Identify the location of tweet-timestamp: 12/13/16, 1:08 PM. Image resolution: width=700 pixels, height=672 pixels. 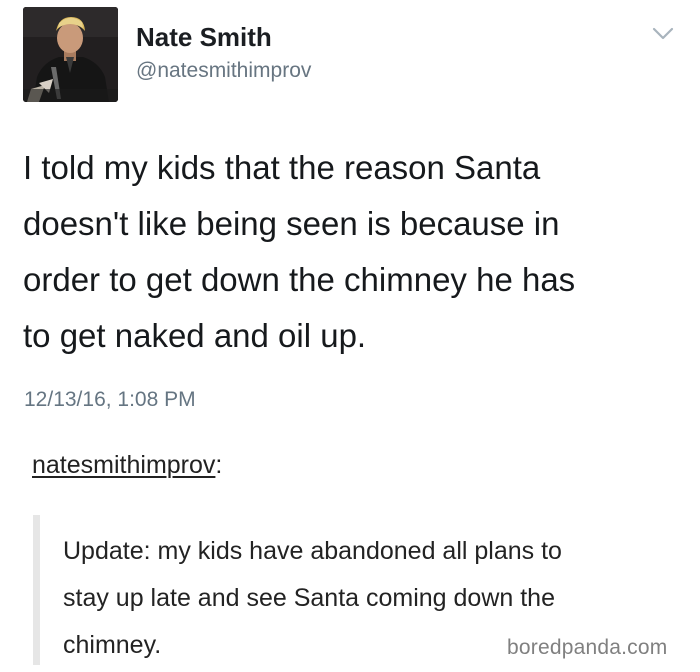
(110, 400).